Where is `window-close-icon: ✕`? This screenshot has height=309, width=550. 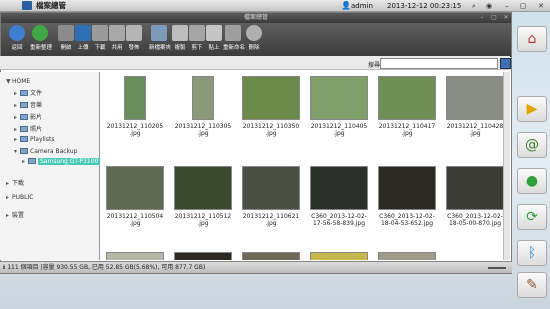
window-close-icon: ✕ is located at coordinates (506, 18).